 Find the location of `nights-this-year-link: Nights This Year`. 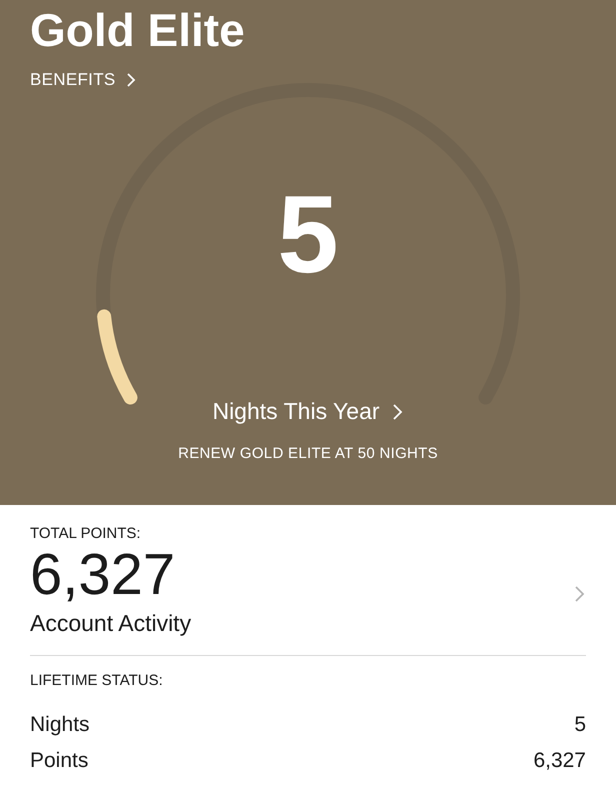

nights-this-year-link: Nights This Year is located at coordinates (308, 411).